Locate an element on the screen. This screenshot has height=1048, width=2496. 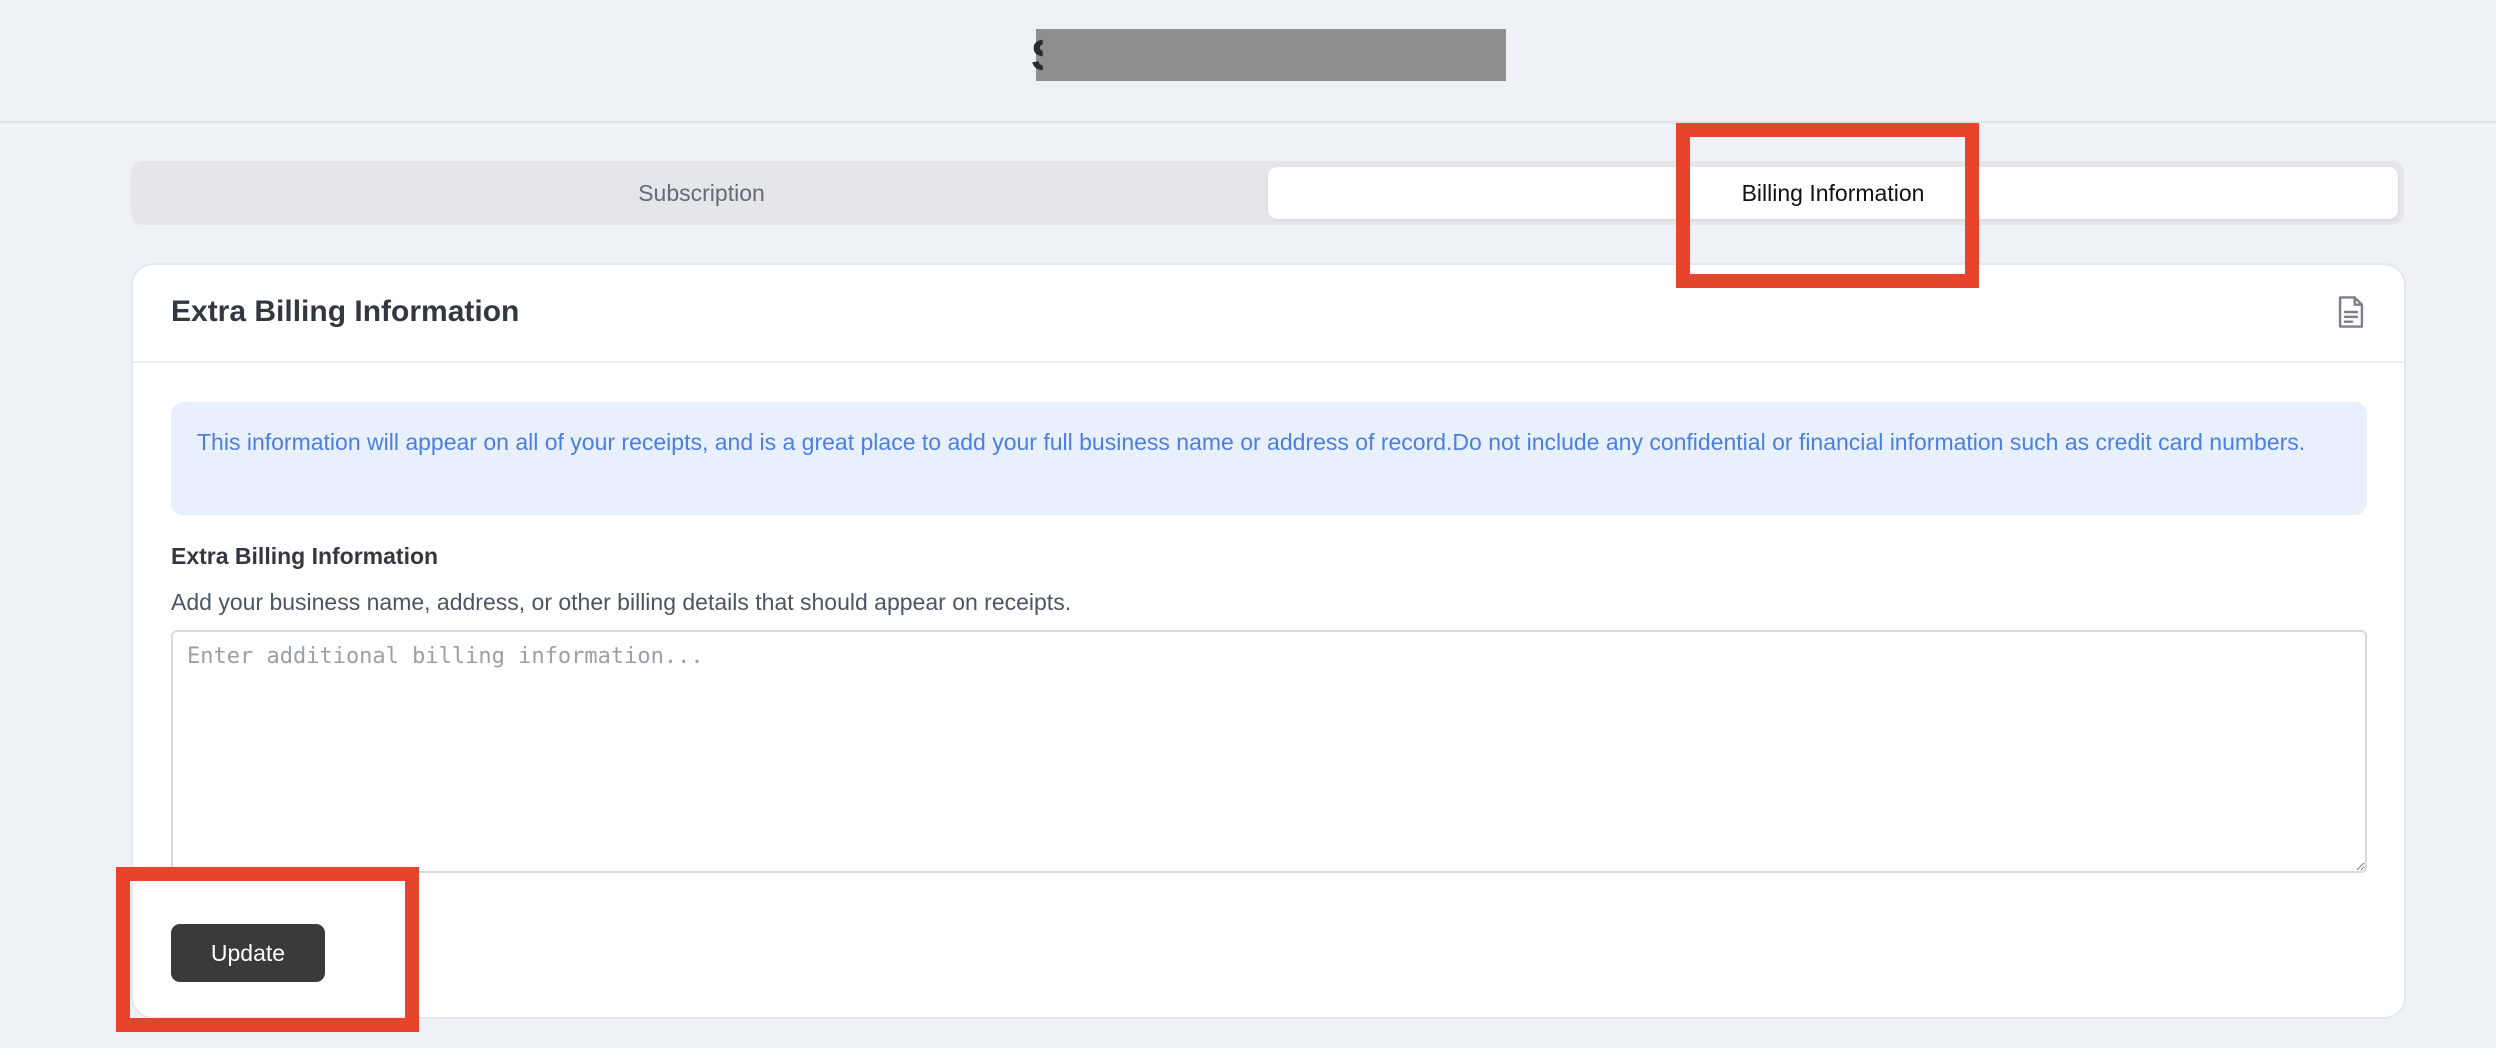
tab-billing-information: Billing Information is located at coordinates (1833, 193).